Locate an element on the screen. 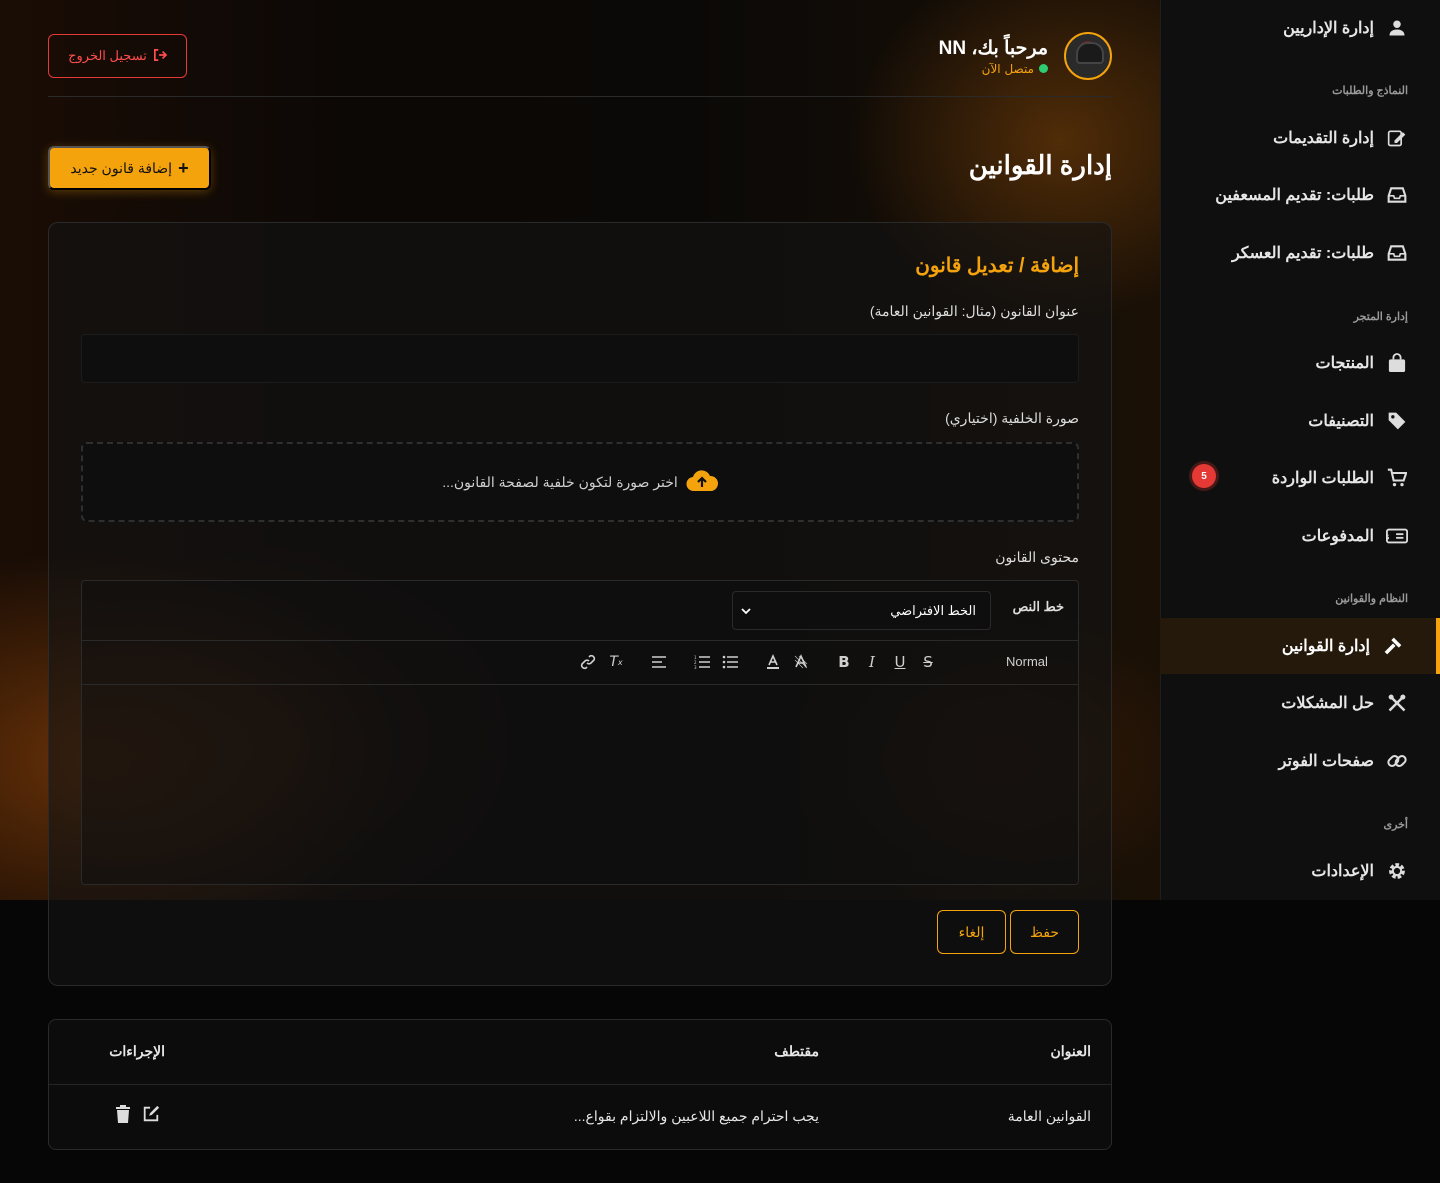 This screenshot has height=1183, width=1440. sidebar-item-label: إدارة الإداريين is located at coordinates (1328, 28).